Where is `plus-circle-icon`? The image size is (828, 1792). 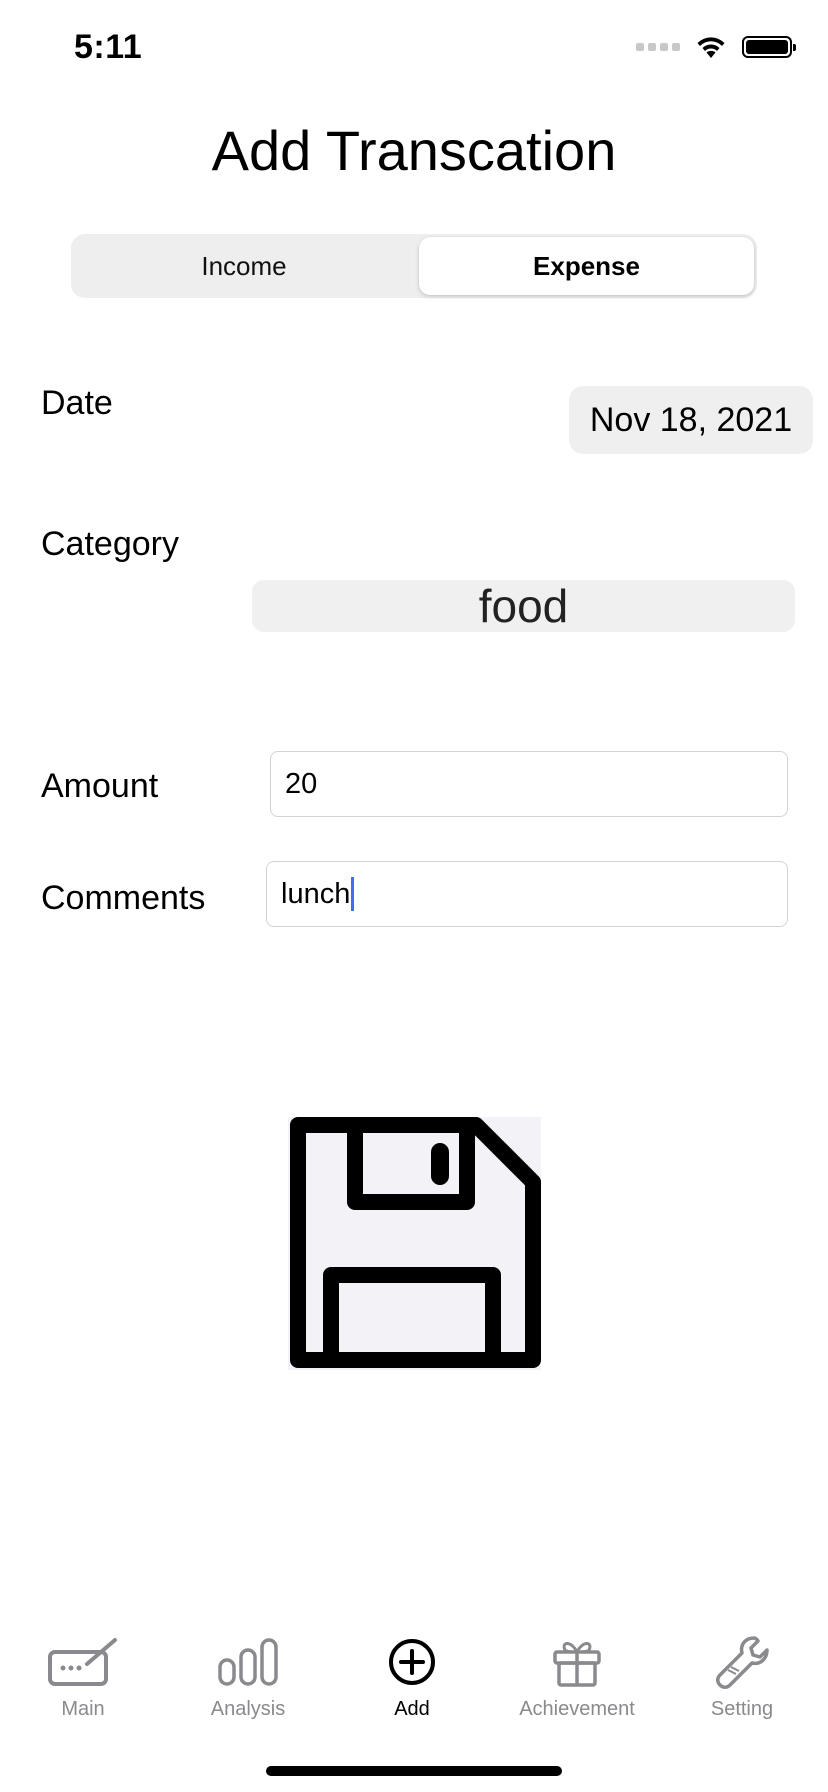
plus-circle-icon is located at coordinates (412, 1662).